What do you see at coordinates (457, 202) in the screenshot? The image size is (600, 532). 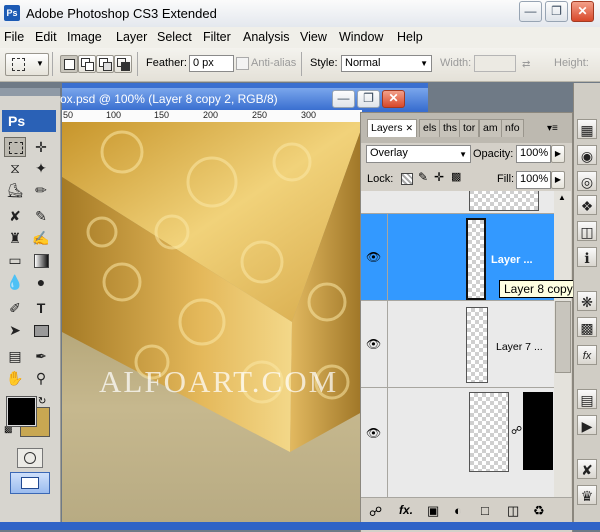 I see `layer-row-partial` at bounding box center [457, 202].